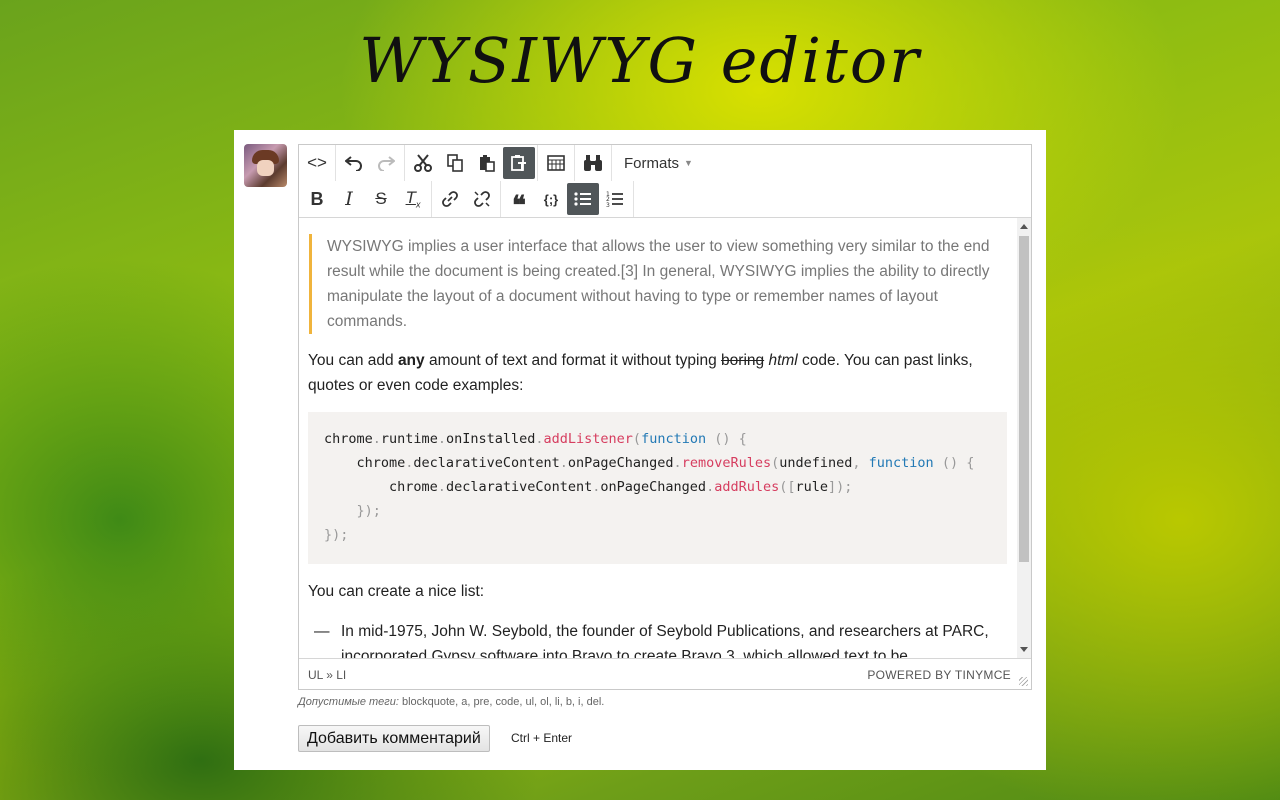 This screenshot has width=1280, height=800. I want to click on bold-text: any, so click(411, 360).